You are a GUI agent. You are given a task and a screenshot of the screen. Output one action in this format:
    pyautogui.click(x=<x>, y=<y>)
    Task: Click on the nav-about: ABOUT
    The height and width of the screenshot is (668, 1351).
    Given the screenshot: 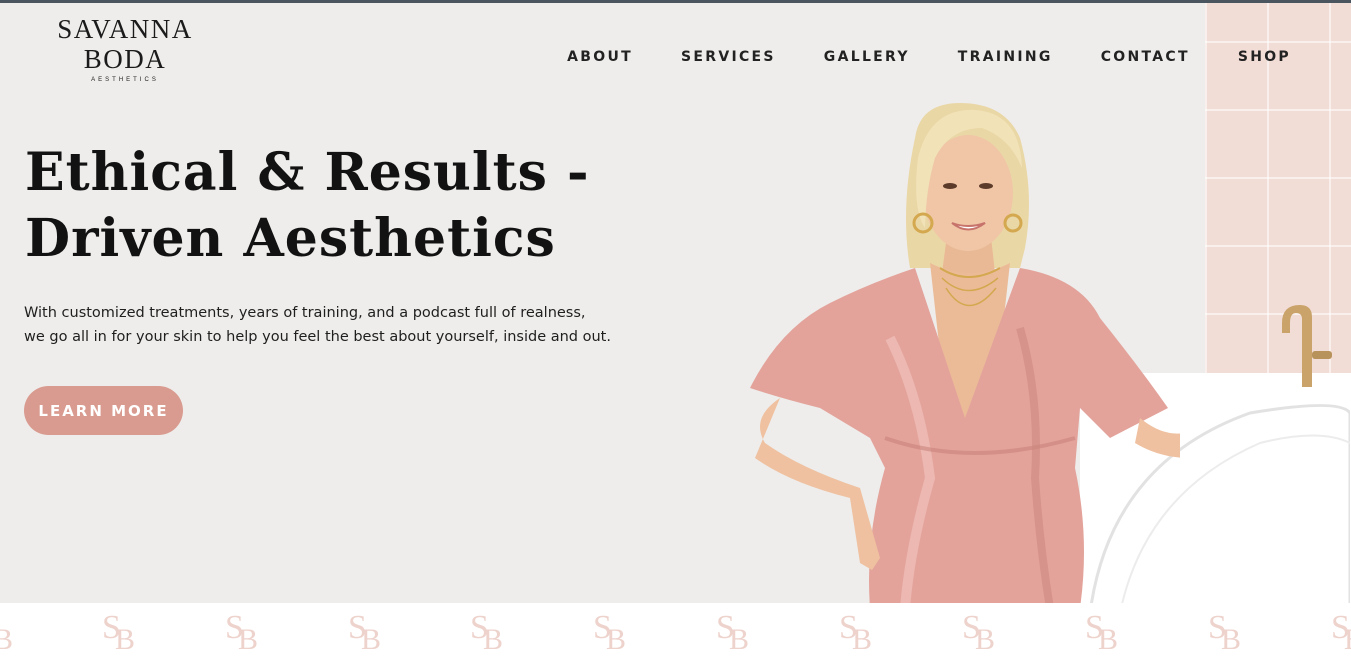 What is the action you would take?
    pyautogui.click(x=600, y=57)
    